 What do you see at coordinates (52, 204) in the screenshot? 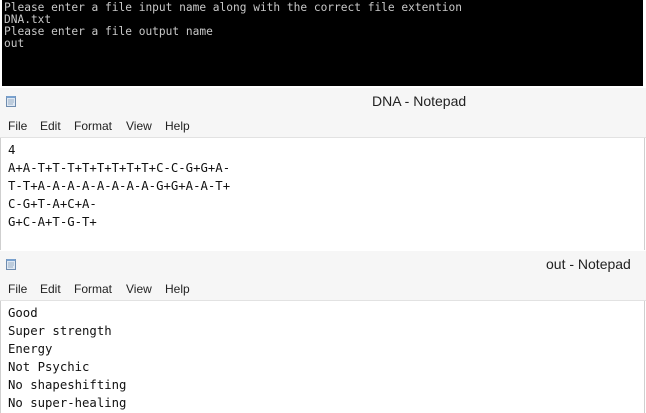
I see `text-line: C-G+T-A+C+A-` at bounding box center [52, 204].